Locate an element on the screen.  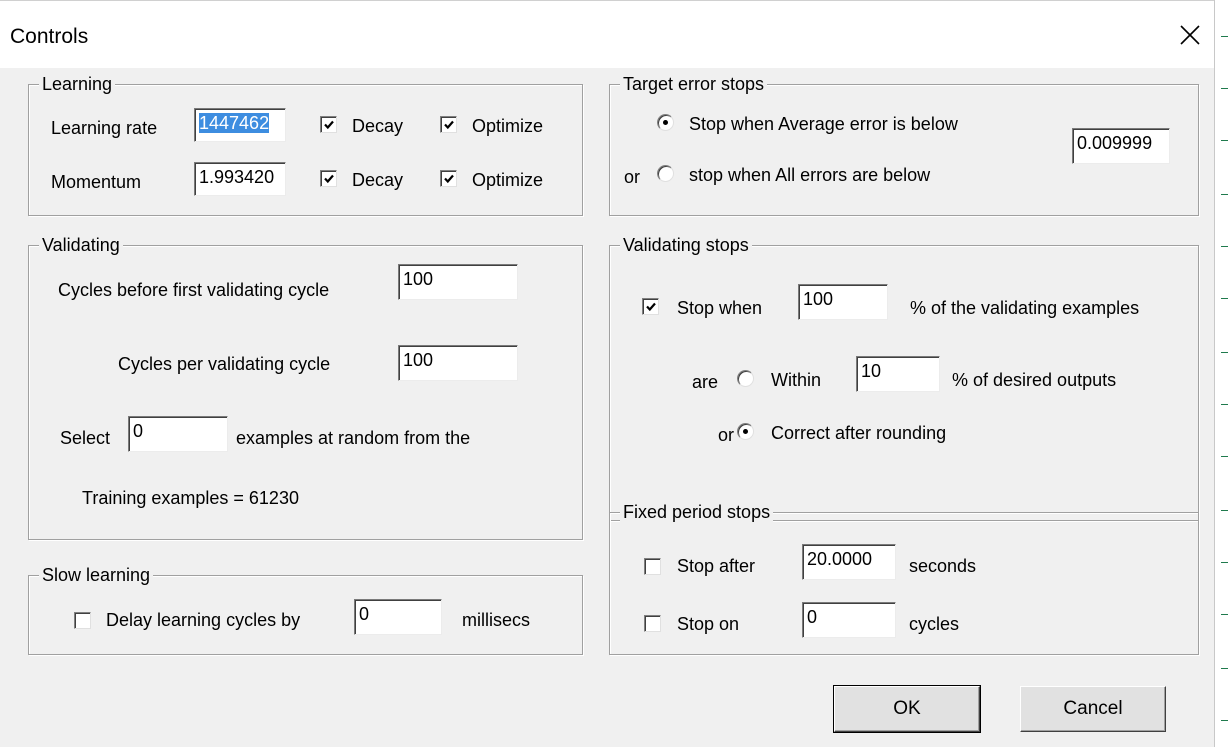
lr-optimize-checkbox is located at coordinates (448, 124).